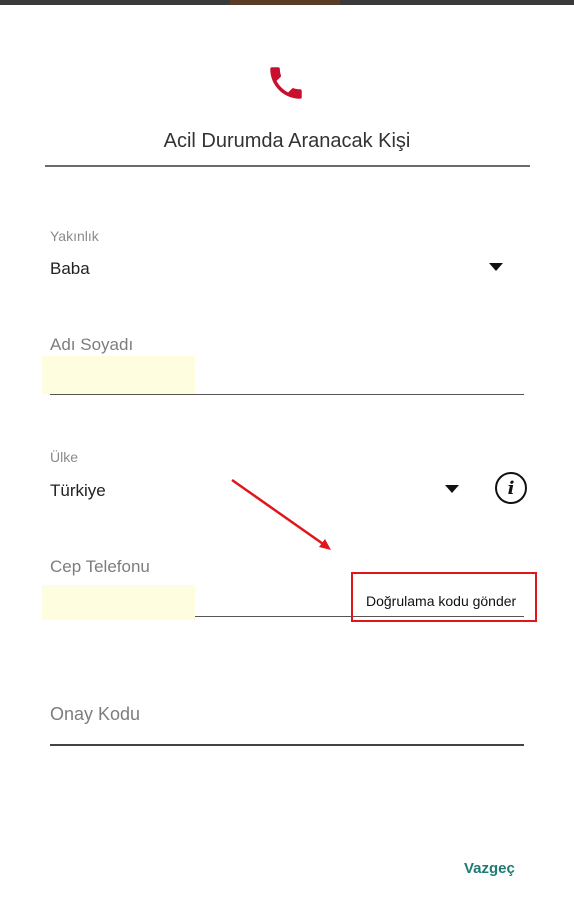 The height and width of the screenshot is (924, 574). What do you see at coordinates (100, 566) in the screenshot?
I see `phone-placeholder: Cep Telefonu` at bounding box center [100, 566].